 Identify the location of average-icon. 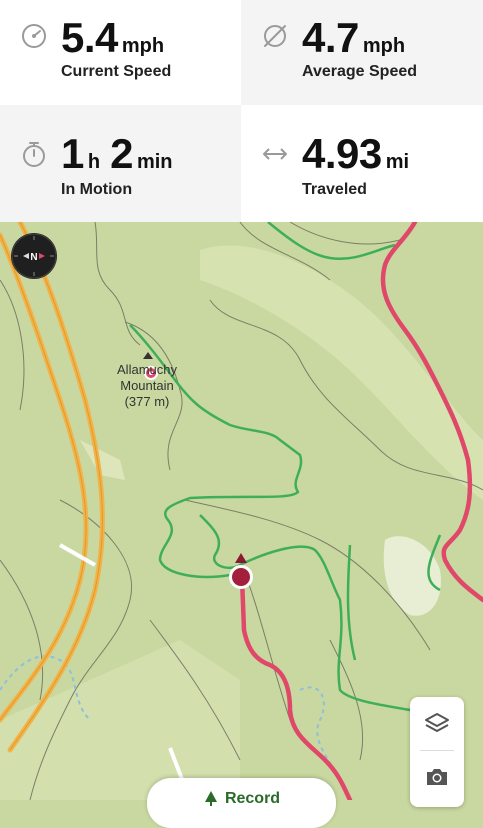
(275, 36).